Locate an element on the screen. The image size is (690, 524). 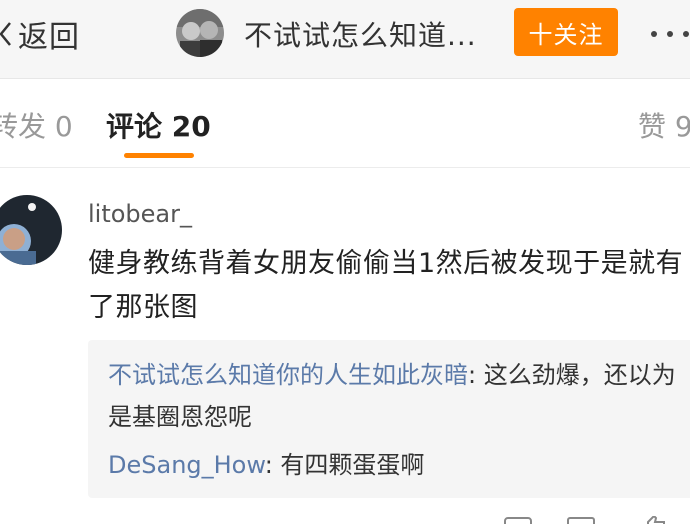
back-button: 返回 is located at coordinates (40, 34).